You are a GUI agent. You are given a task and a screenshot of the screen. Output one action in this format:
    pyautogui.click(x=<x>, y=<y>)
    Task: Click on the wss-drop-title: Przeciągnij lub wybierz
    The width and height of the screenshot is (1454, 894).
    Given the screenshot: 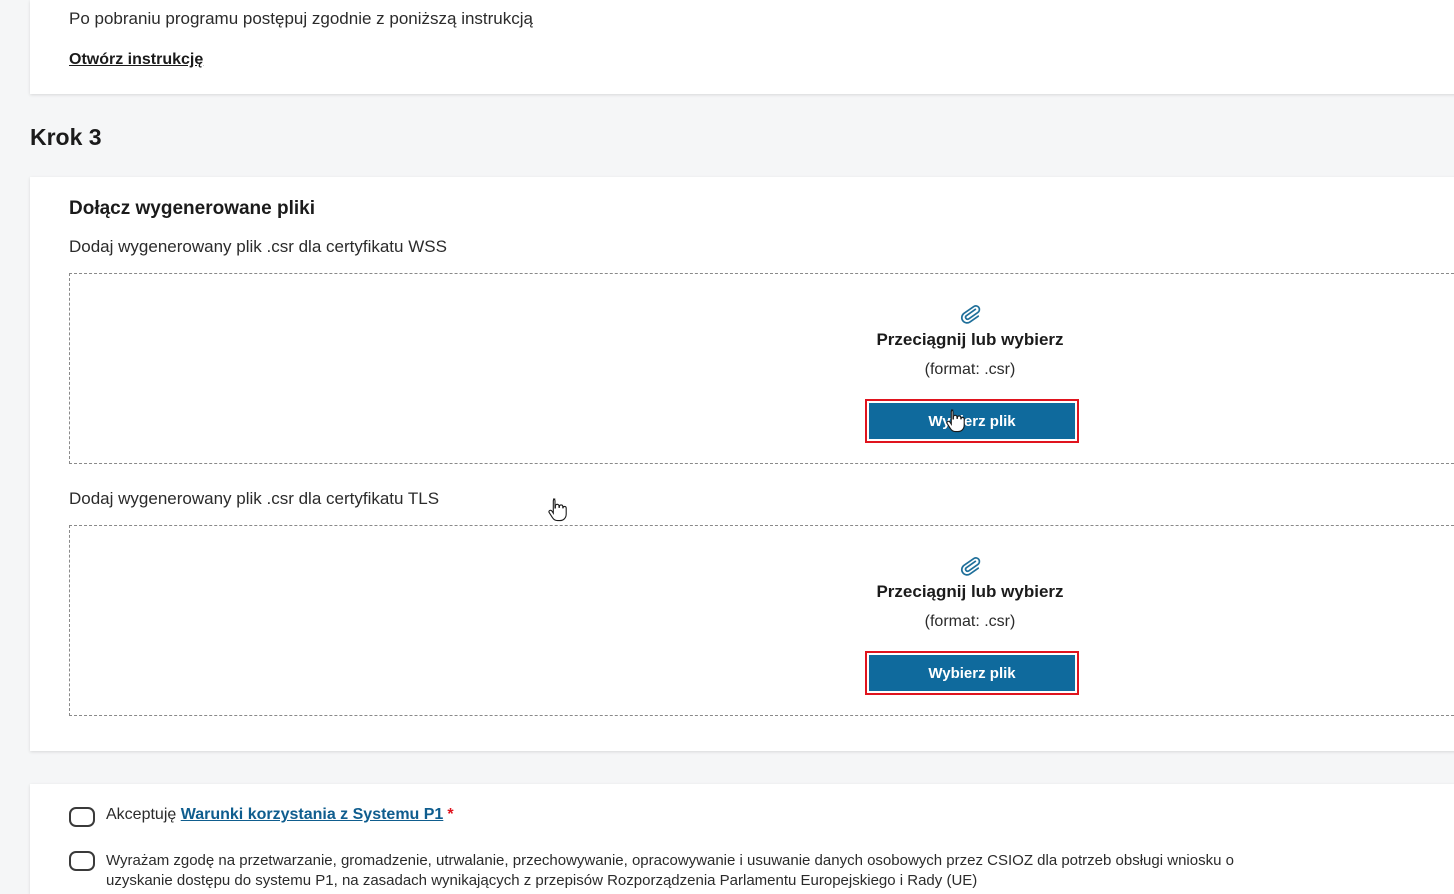 What is the action you would take?
    pyautogui.click(x=970, y=339)
    